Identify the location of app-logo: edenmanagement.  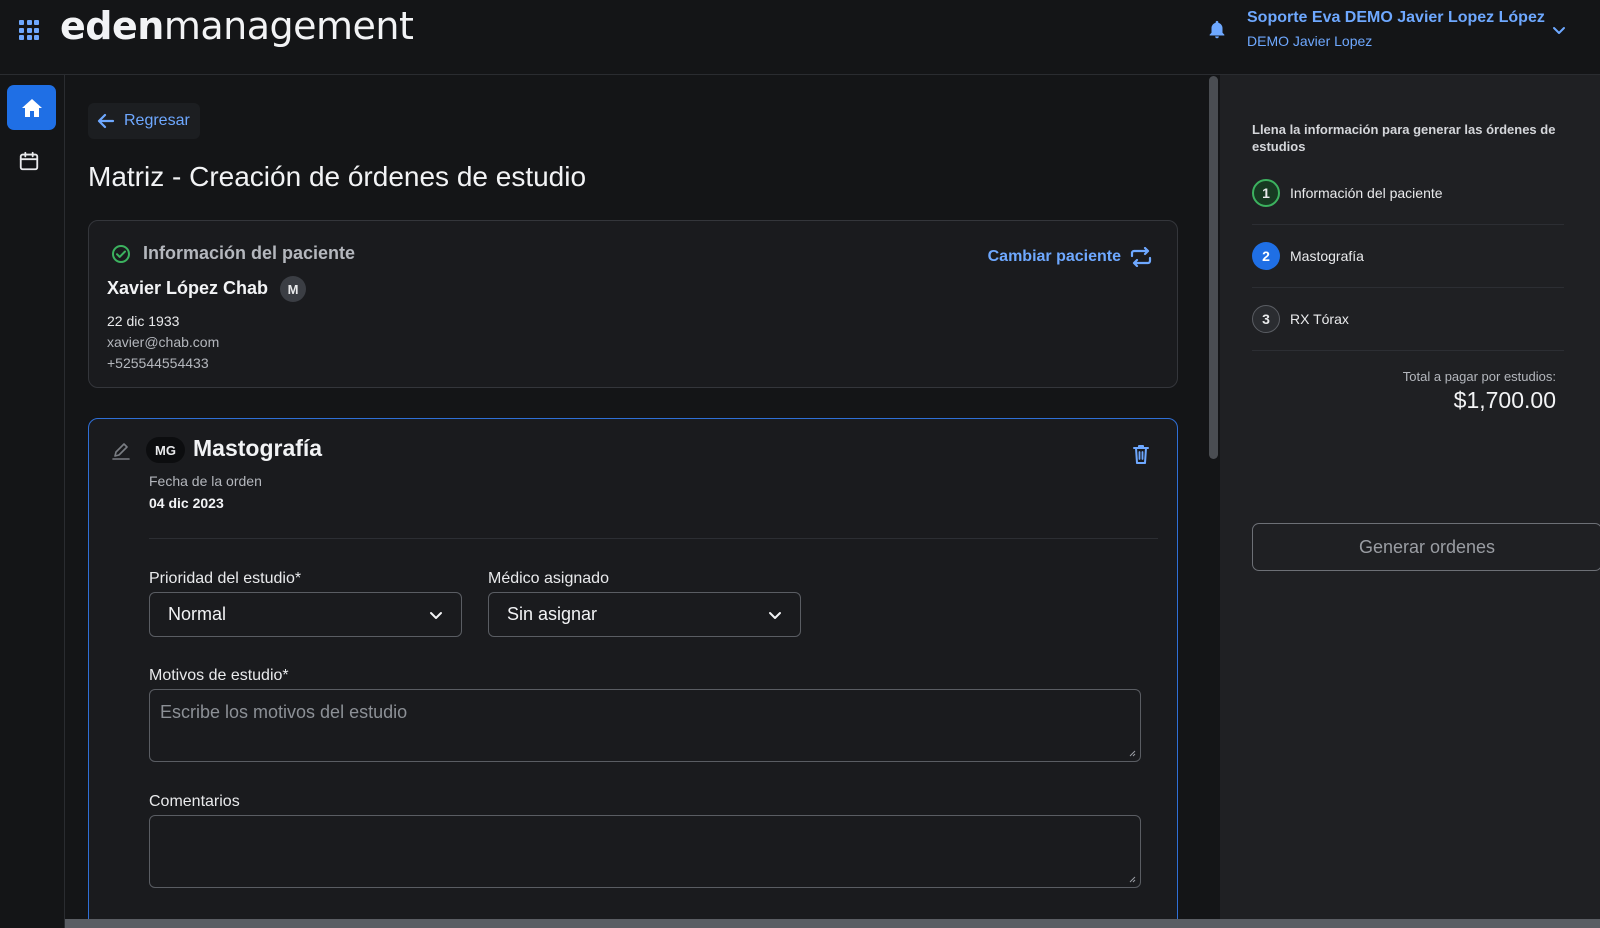
(237, 26).